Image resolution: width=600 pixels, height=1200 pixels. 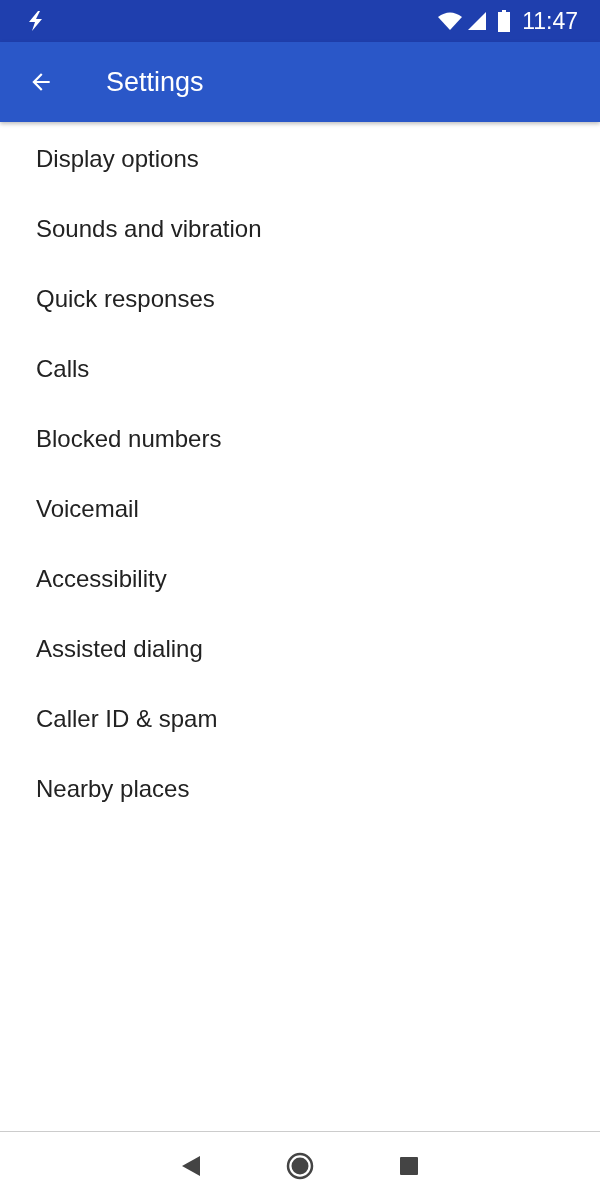 What do you see at coordinates (300, 789) in the screenshot?
I see `settings-item: Nearby places` at bounding box center [300, 789].